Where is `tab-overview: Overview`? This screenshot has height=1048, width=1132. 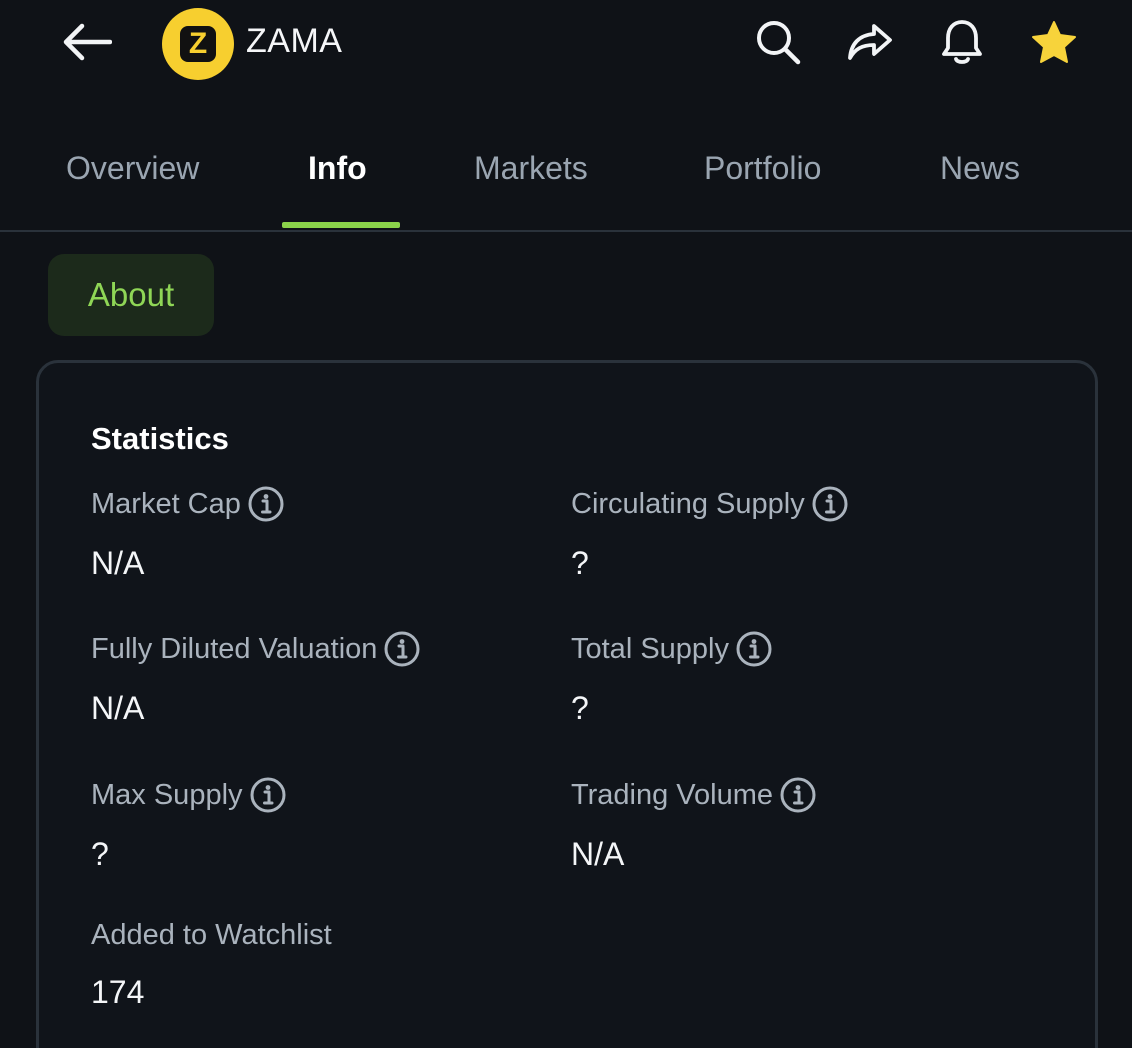 tab-overview: Overview is located at coordinates (132, 168).